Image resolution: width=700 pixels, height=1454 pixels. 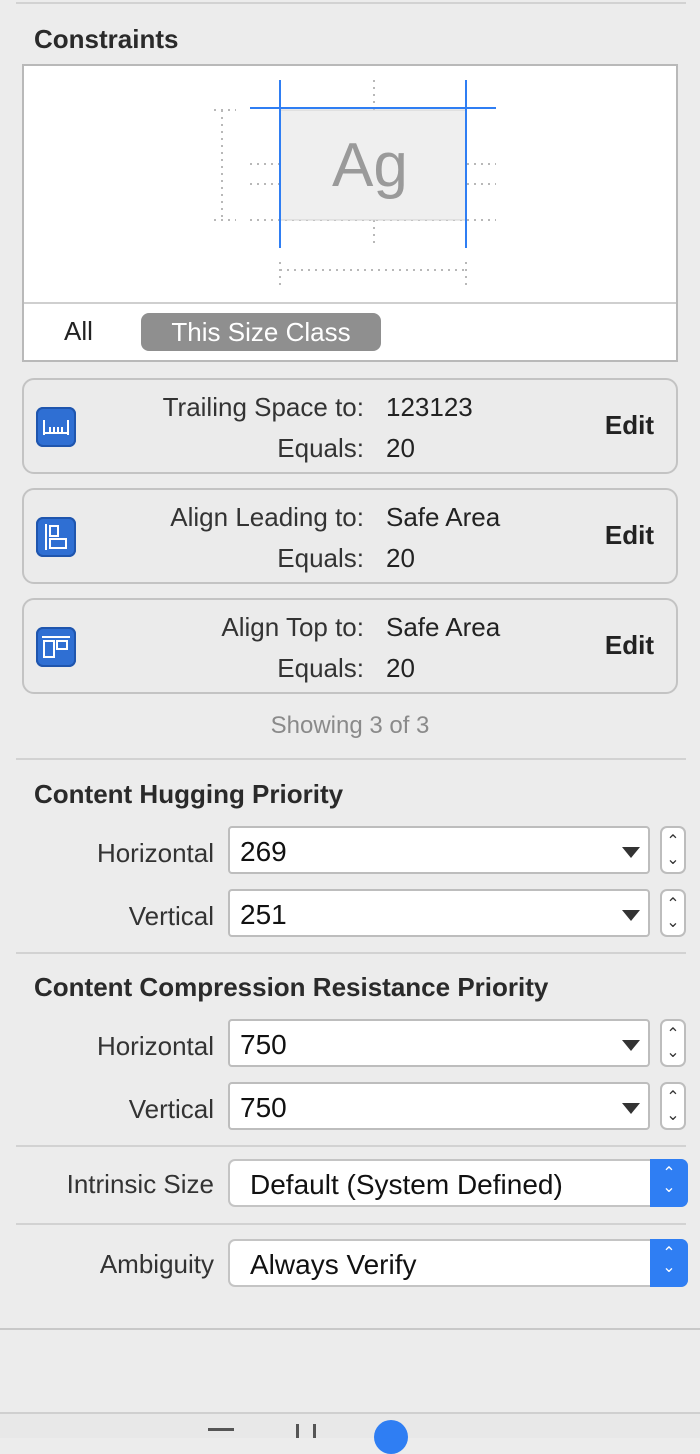 I want to click on tab-this-size-class: This Size Class, so click(x=261, y=332).